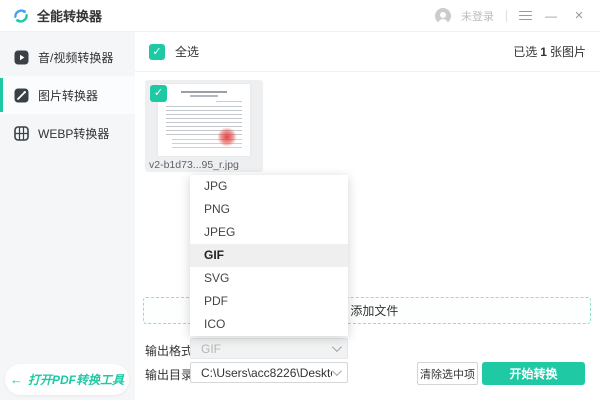  Describe the element at coordinates (533, 373) in the screenshot. I see `start-convert-button: 开始转换` at that location.